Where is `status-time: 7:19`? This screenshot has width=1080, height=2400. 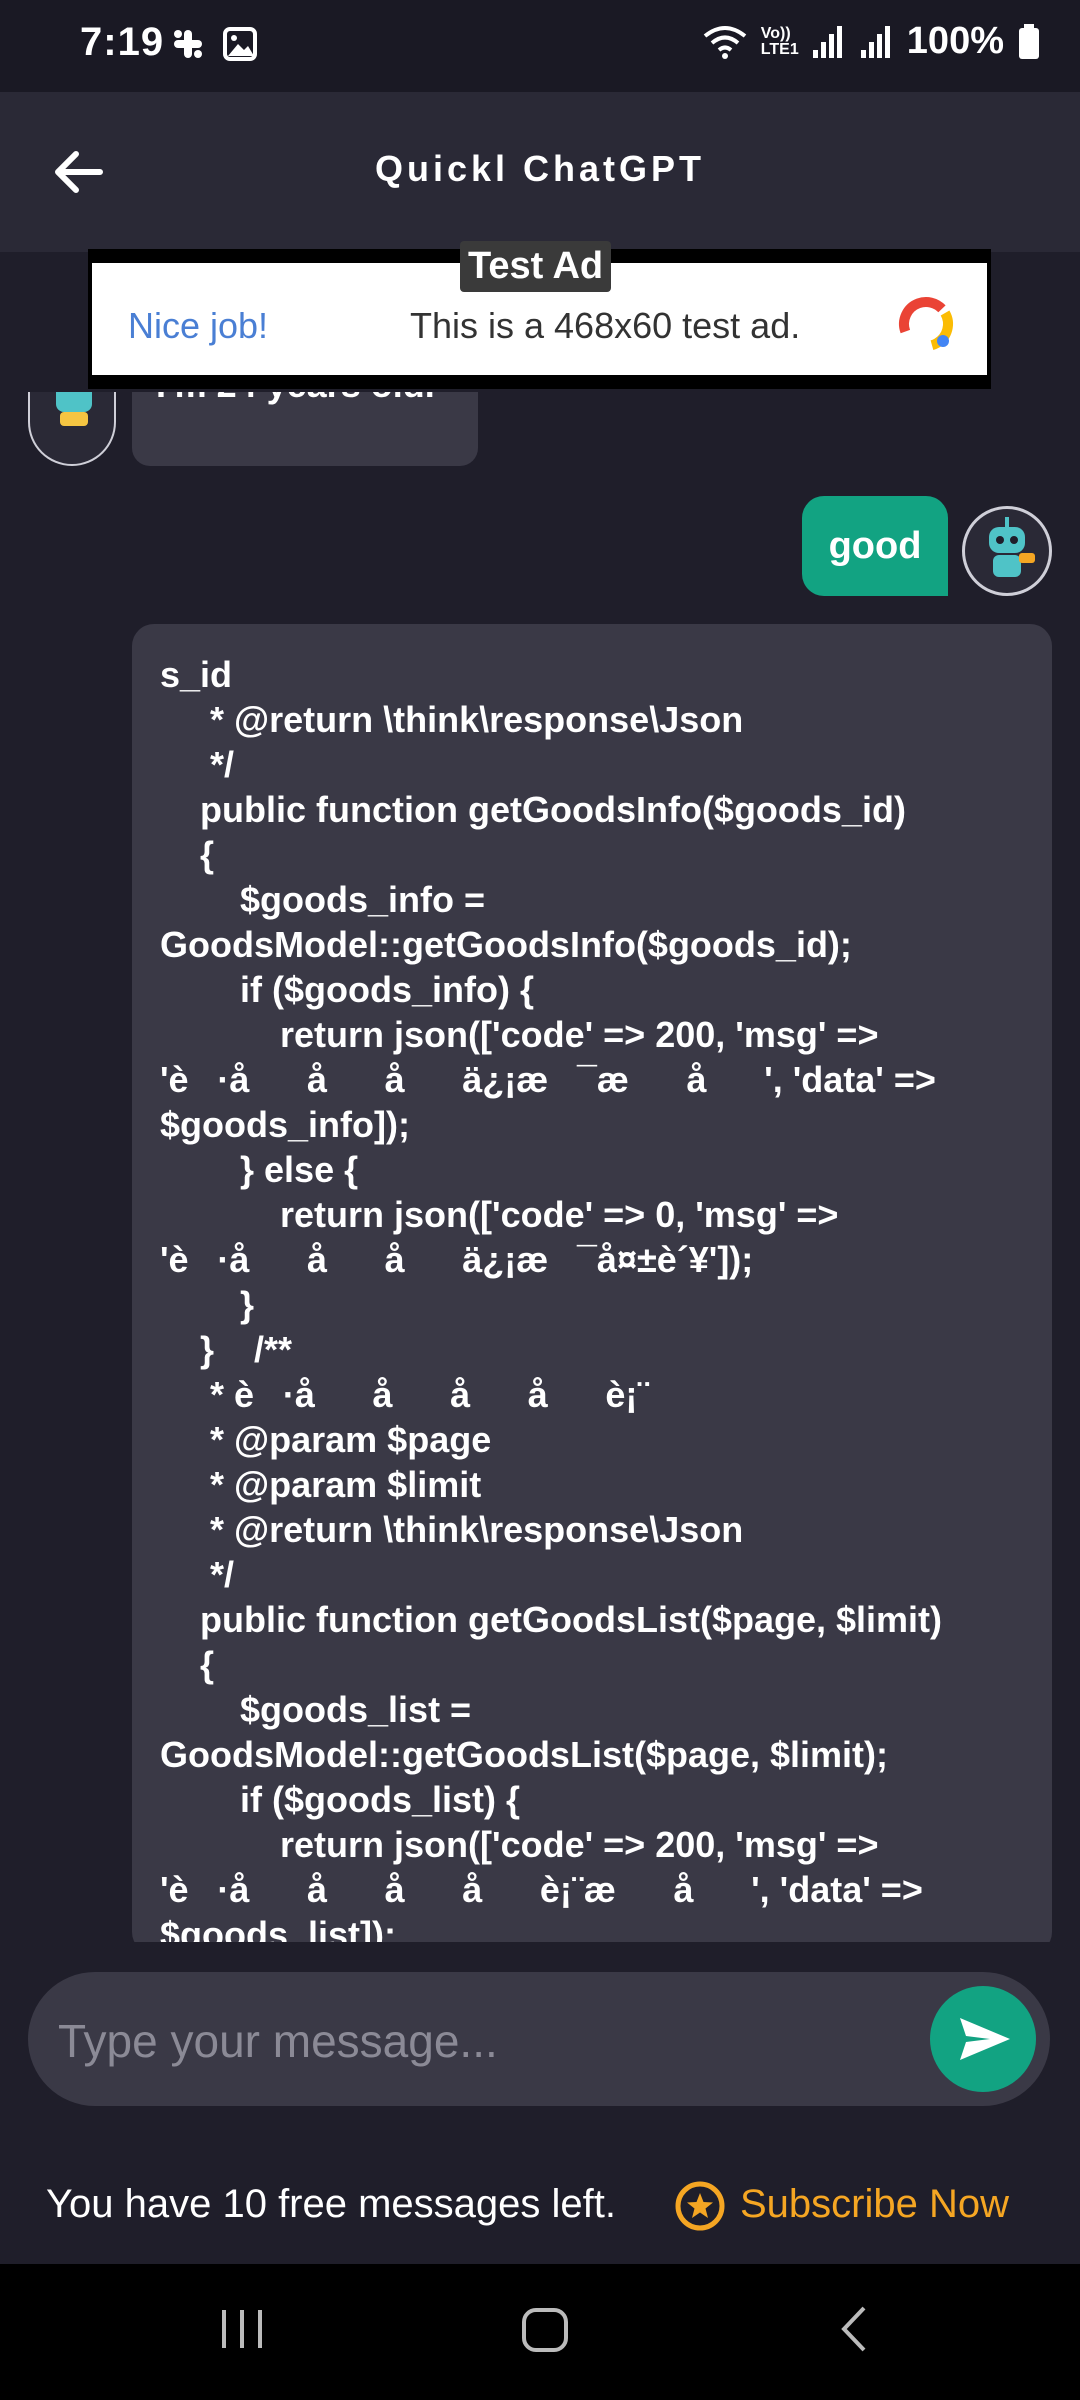 status-time: 7:19 is located at coordinates (122, 42).